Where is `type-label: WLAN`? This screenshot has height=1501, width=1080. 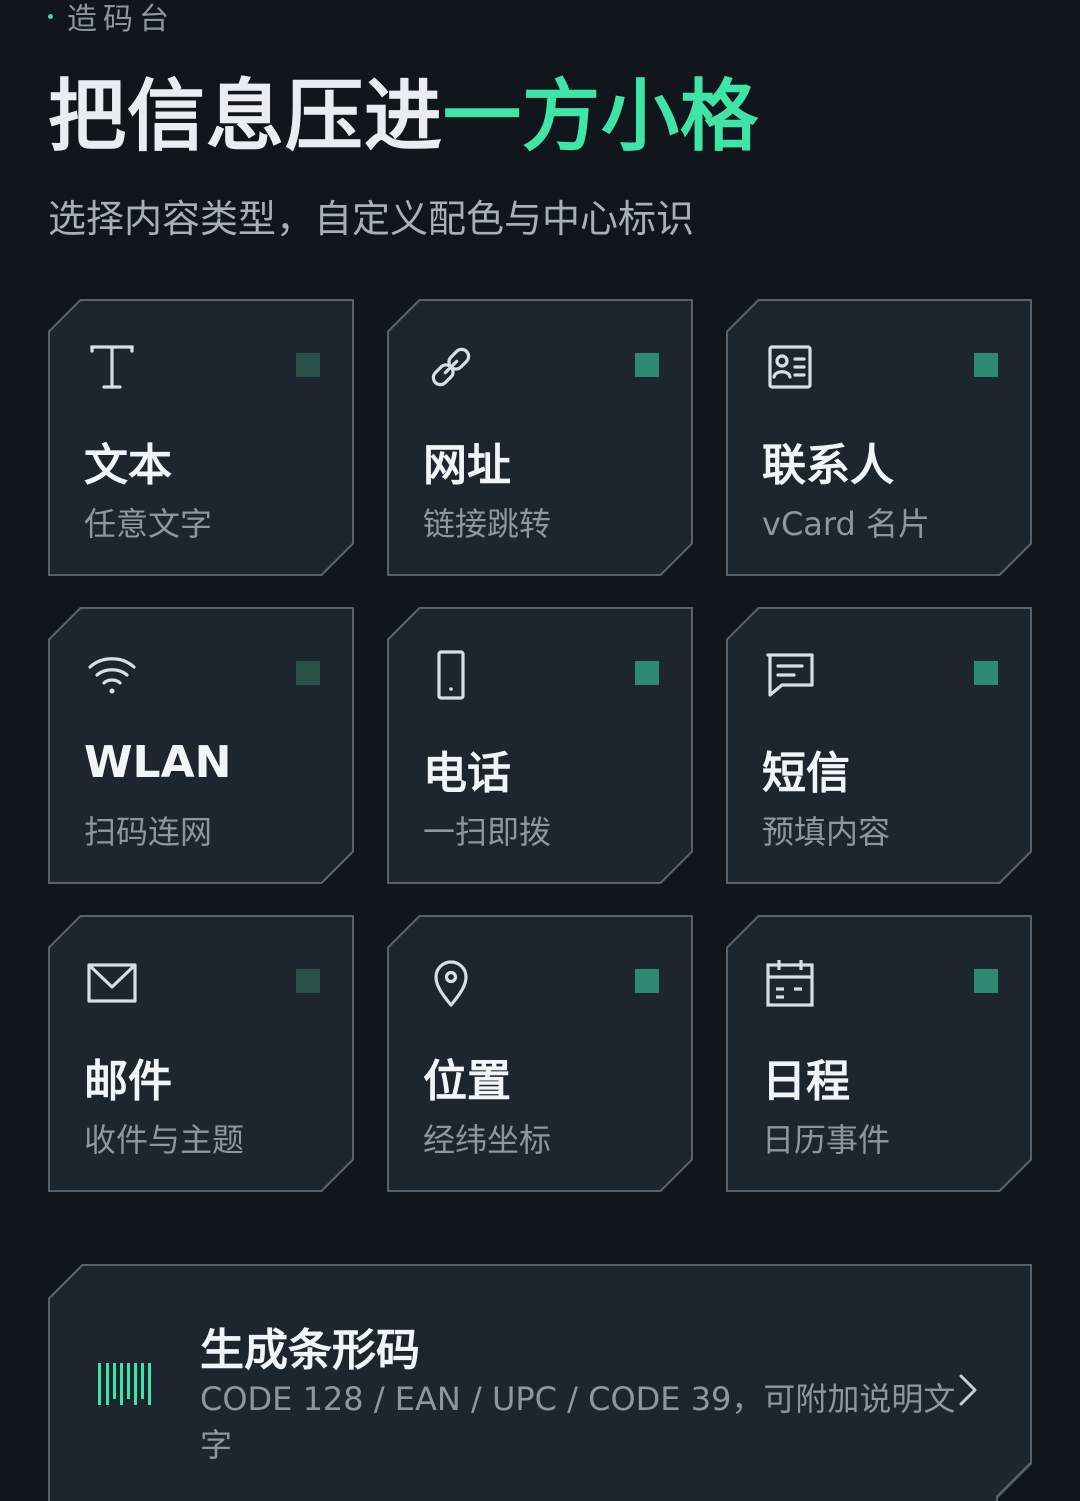
type-label: WLAN is located at coordinates (158, 762).